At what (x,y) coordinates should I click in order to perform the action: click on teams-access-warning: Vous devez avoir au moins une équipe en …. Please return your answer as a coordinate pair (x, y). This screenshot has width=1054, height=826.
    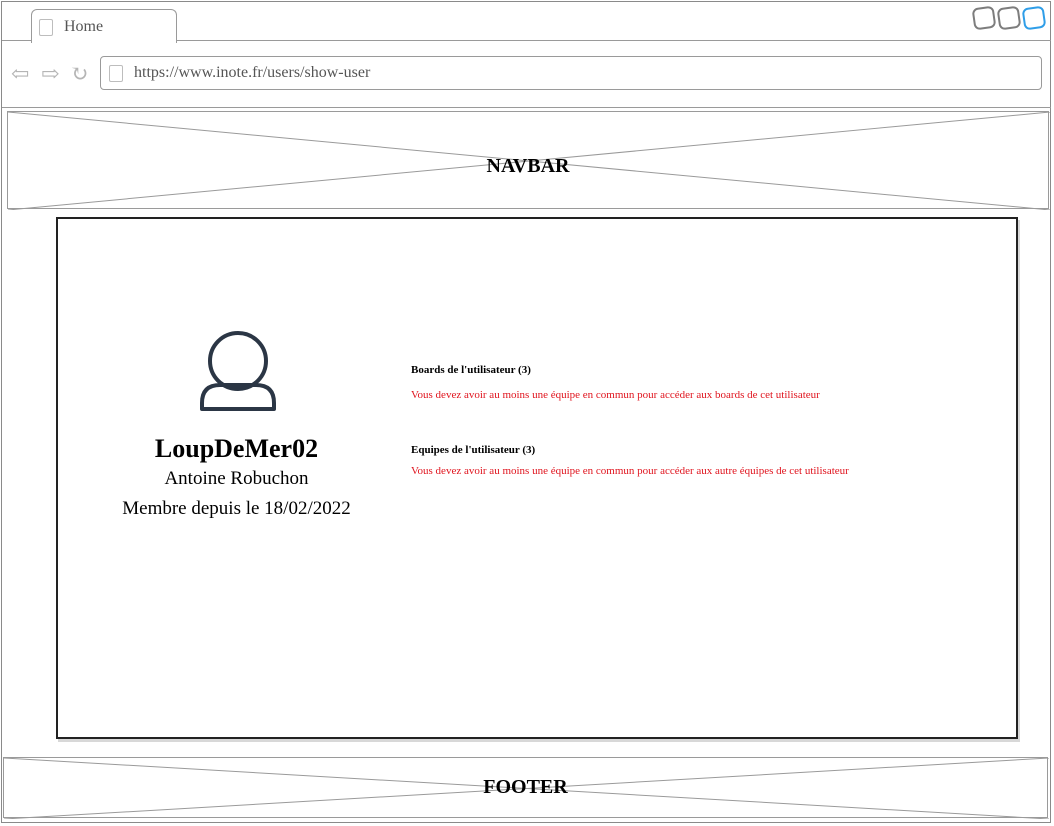
    Looking at the image, I should click on (630, 471).